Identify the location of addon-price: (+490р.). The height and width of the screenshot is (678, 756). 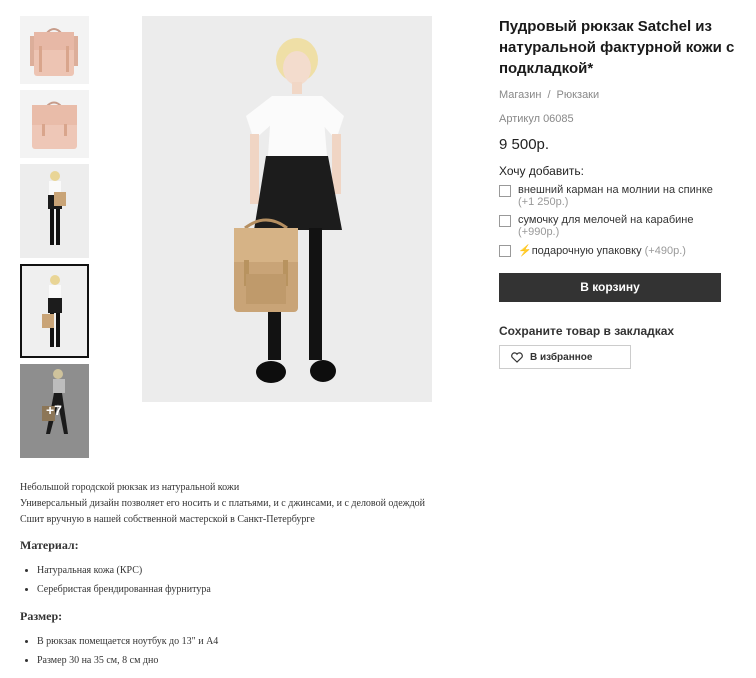
(665, 251).